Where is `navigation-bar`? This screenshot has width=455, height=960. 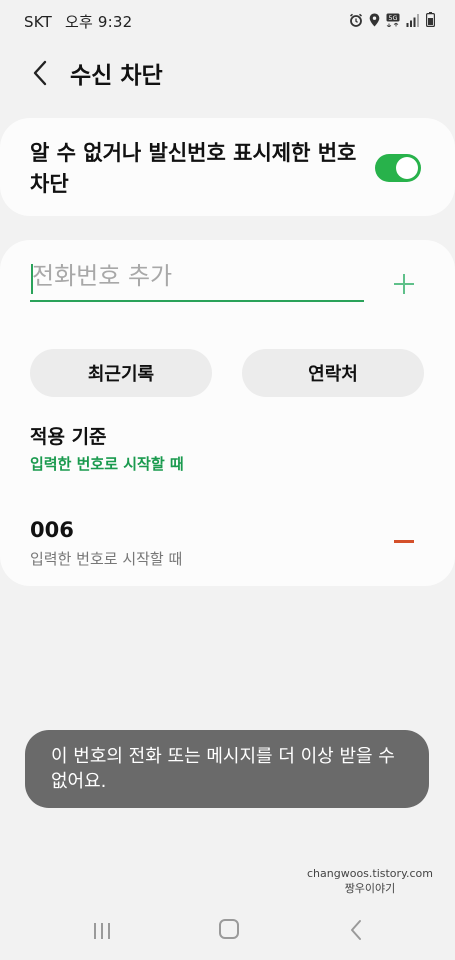
navigation-bar is located at coordinates (227, 932).